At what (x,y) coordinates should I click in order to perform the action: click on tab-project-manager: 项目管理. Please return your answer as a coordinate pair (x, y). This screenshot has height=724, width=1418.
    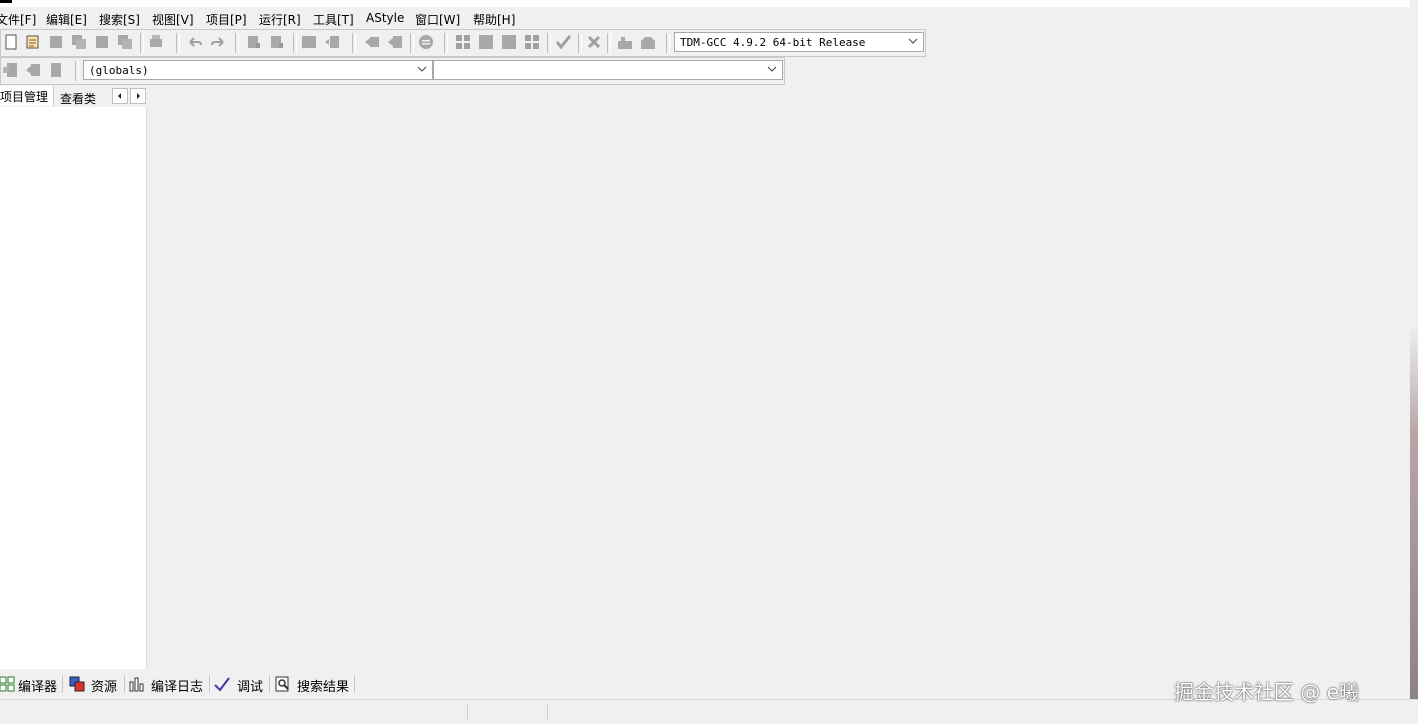
    Looking at the image, I should click on (27, 96).